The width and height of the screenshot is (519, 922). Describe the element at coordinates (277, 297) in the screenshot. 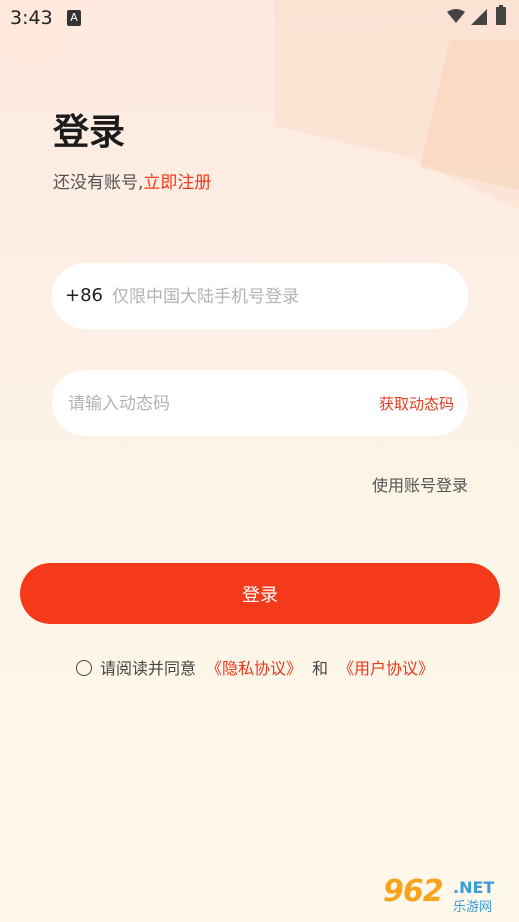

I see `phone-input` at that location.